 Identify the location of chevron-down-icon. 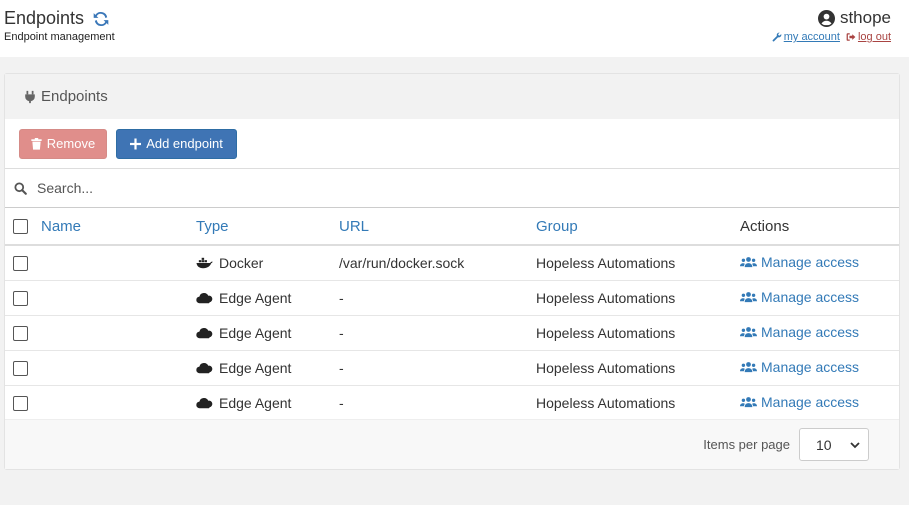
(855, 444).